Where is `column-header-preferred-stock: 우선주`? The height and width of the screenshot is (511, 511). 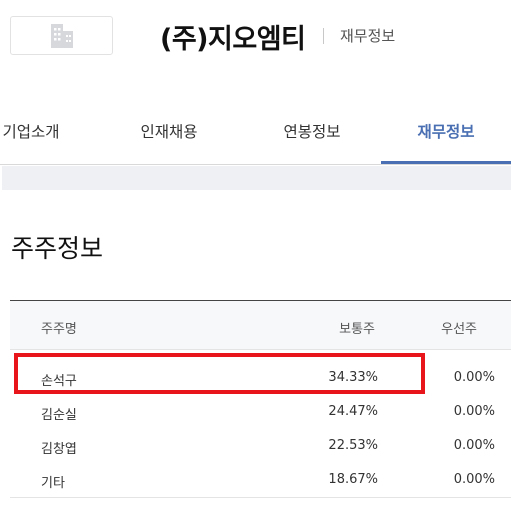
column-header-preferred-stock: 우선주 is located at coordinates (459, 329).